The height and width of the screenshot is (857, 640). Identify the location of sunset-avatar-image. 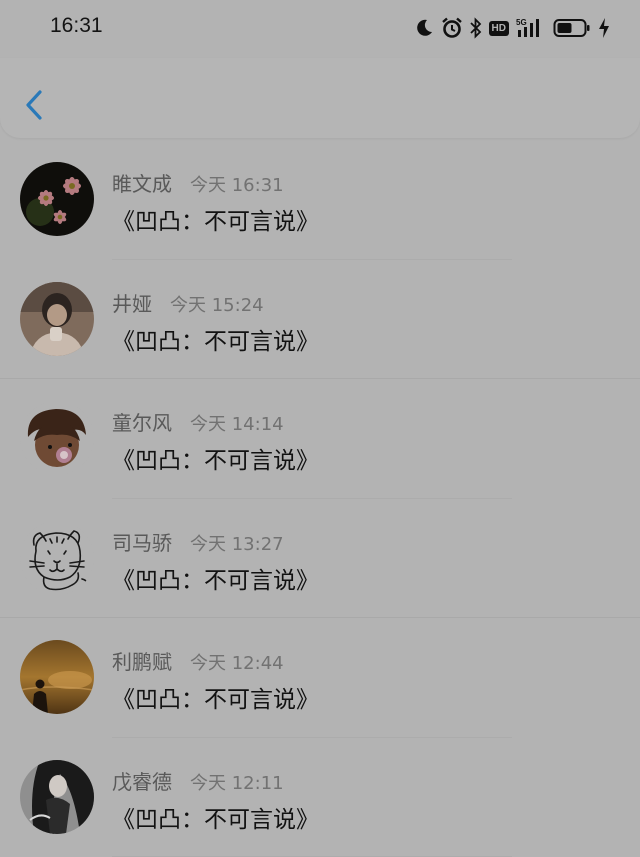
(57, 677).